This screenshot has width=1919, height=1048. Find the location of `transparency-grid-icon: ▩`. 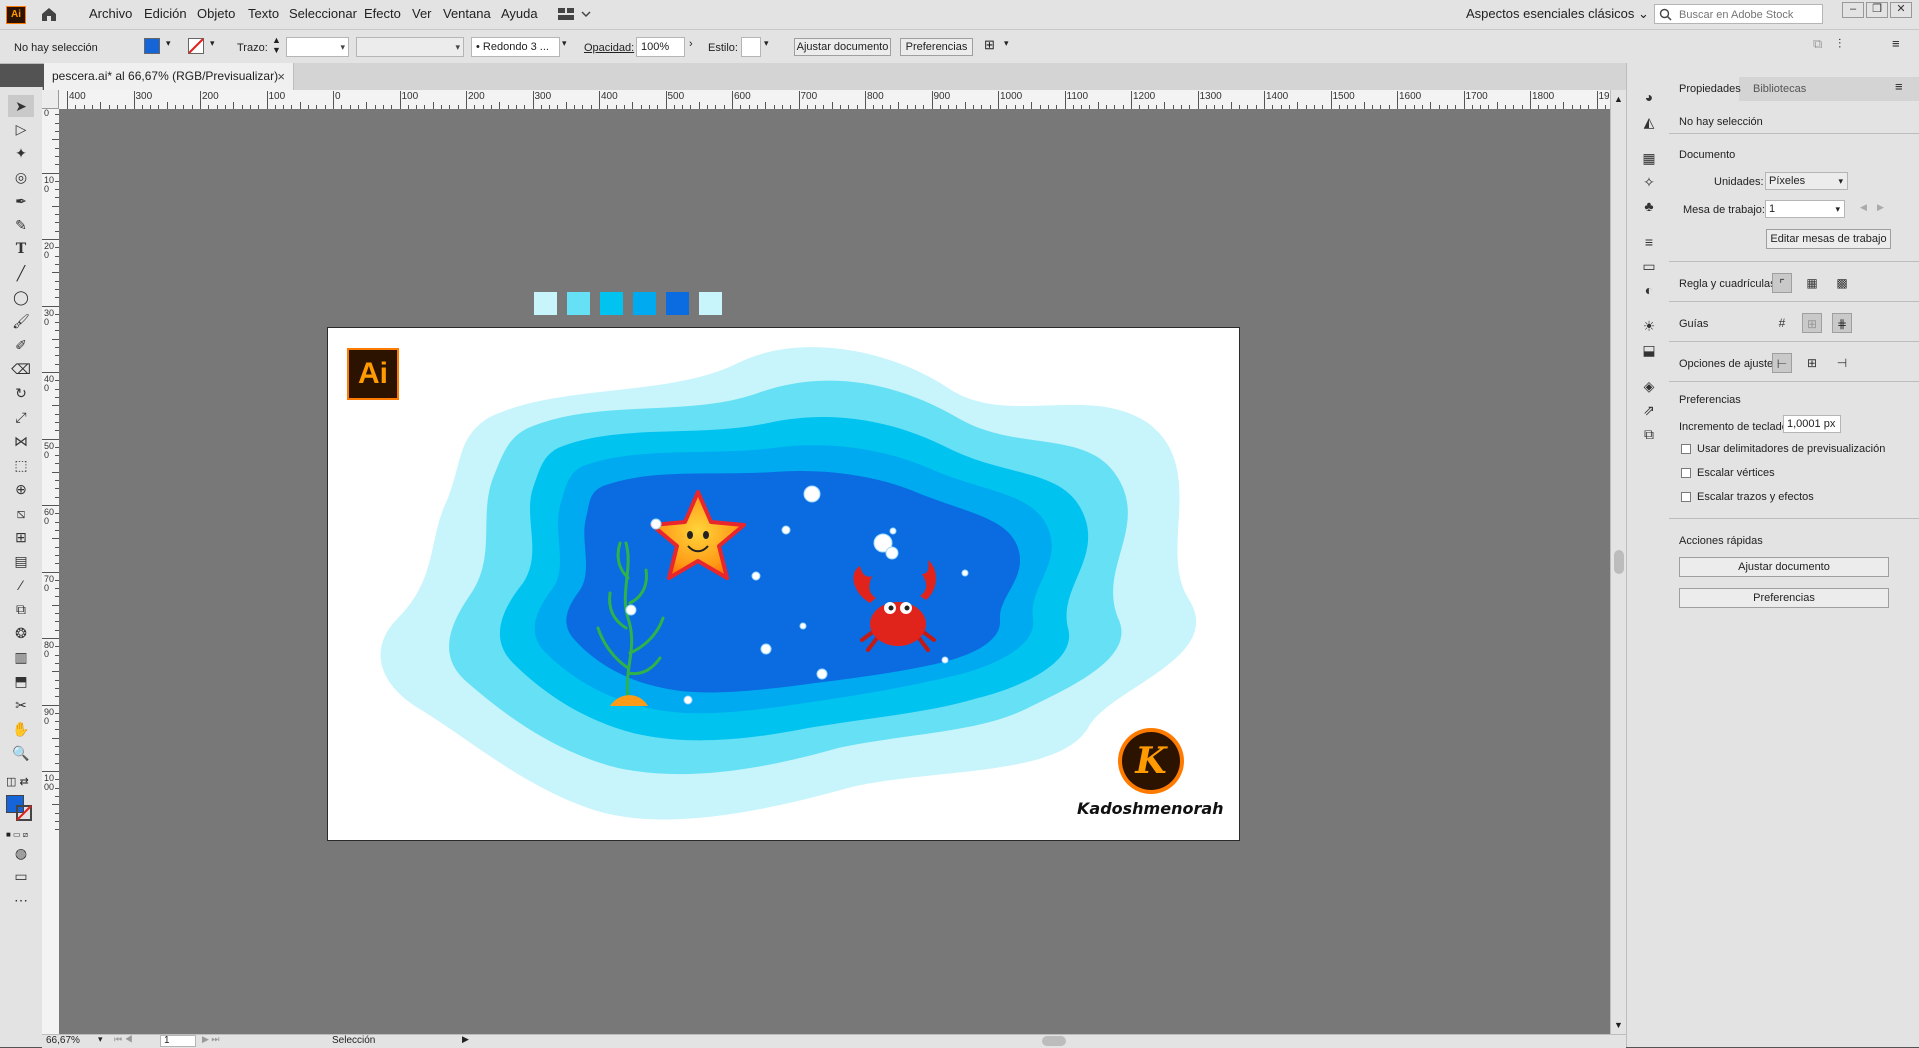

transparency-grid-icon: ▩ is located at coordinates (1842, 283).